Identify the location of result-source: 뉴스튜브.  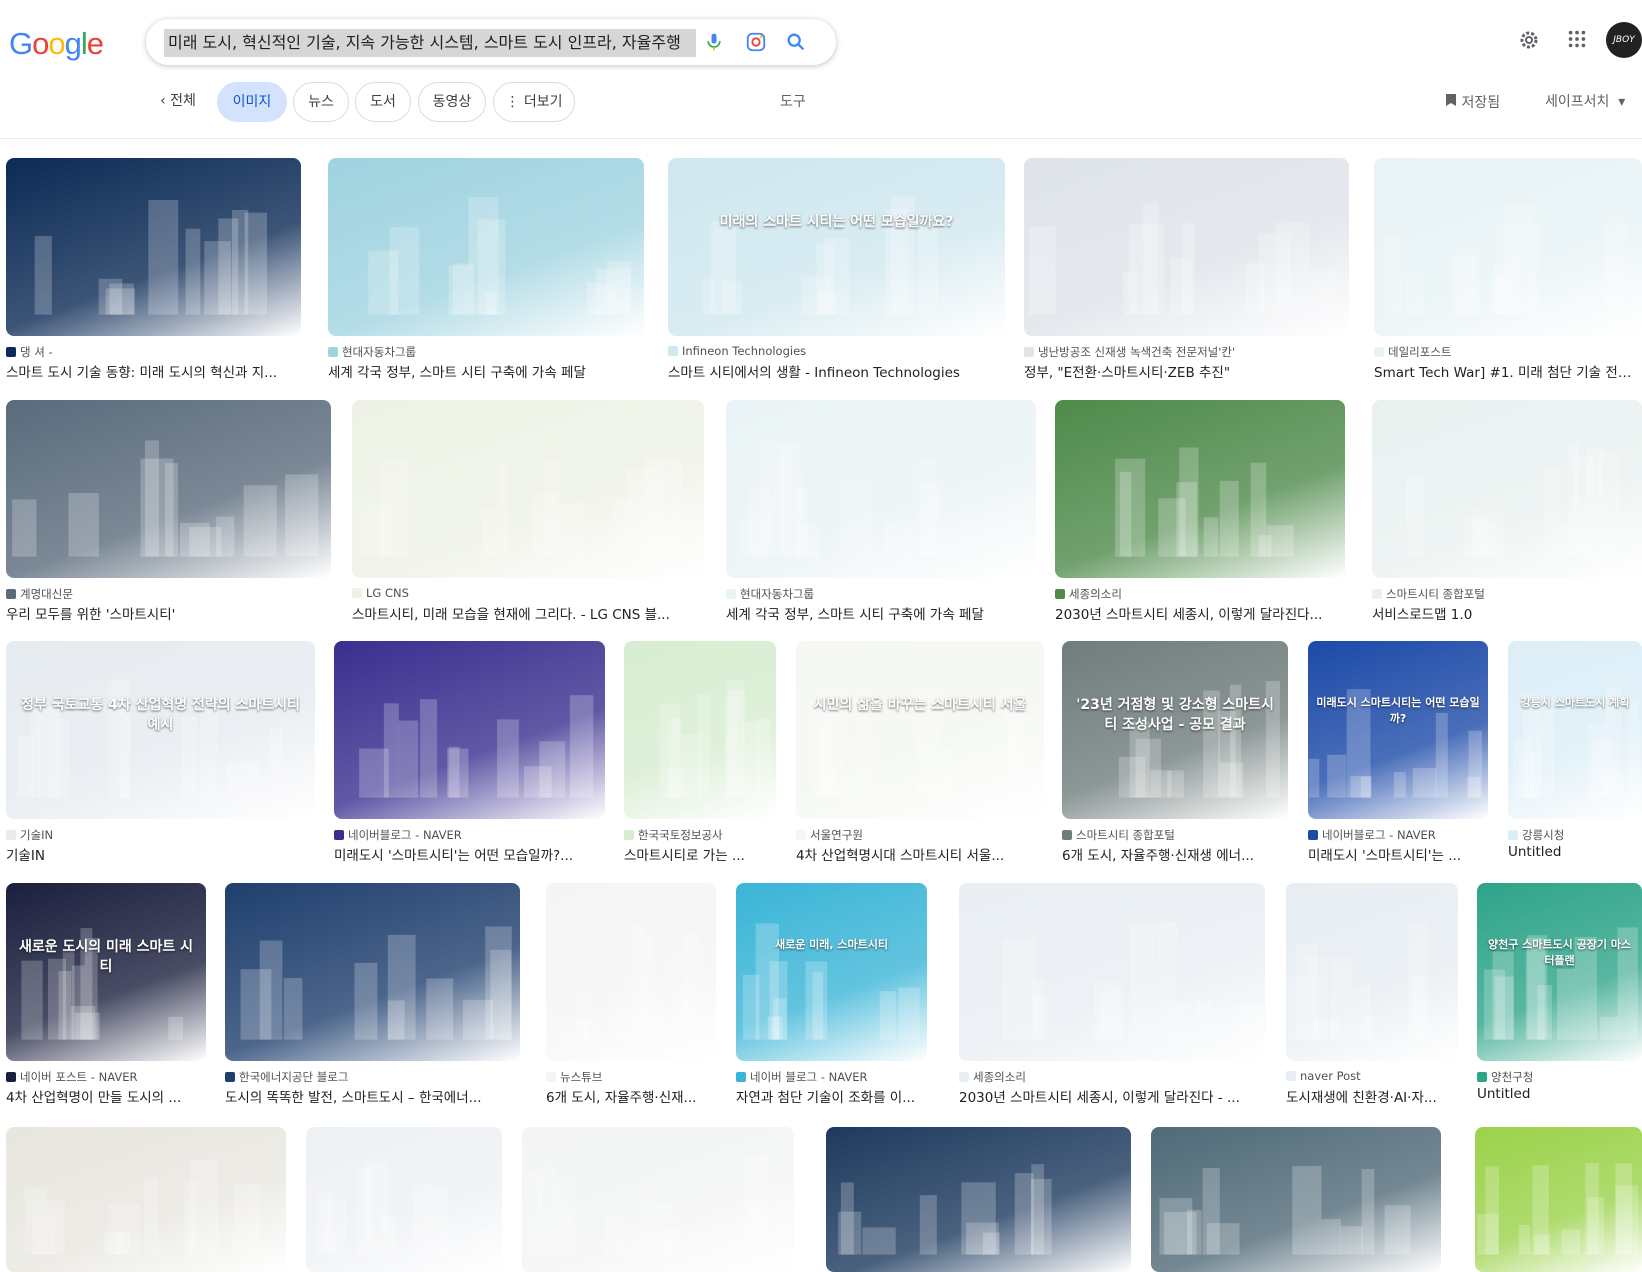
(631, 1077).